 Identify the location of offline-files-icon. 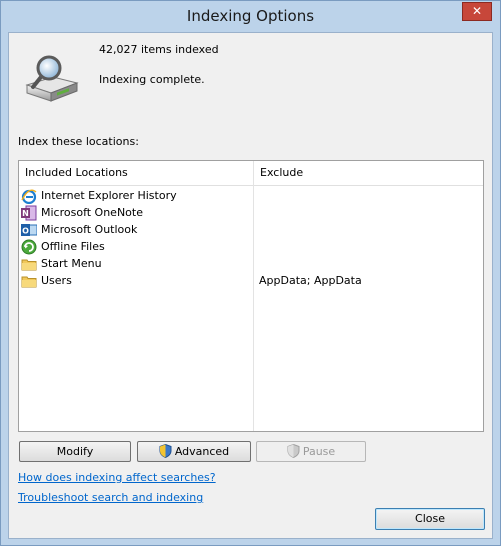
(29, 247).